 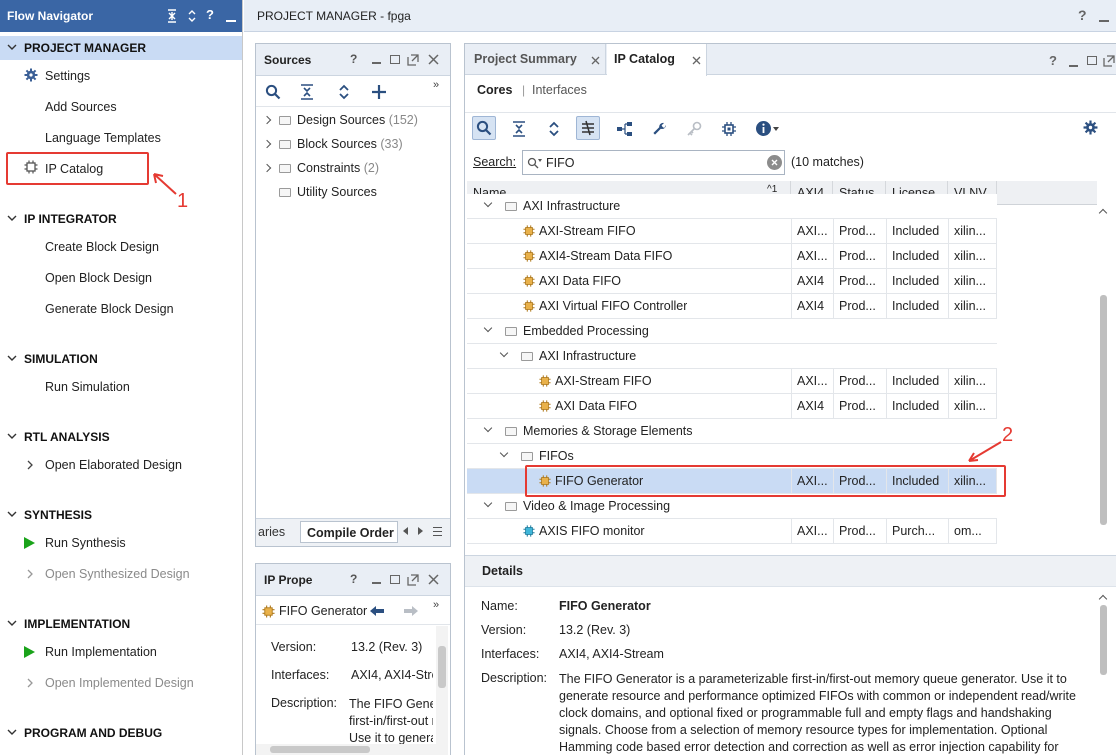 I want to click on tab-menu-icon, so click(x=437, y=531).